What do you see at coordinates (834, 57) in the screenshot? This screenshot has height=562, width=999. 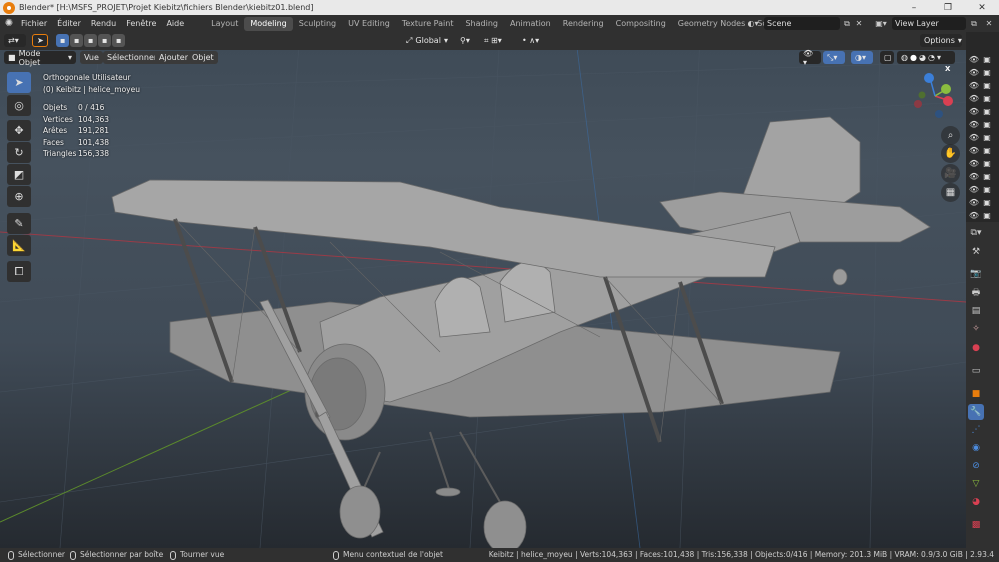 I see `gizmo-toggle-icon: ⤡▾` at bounding box center [834, 57].